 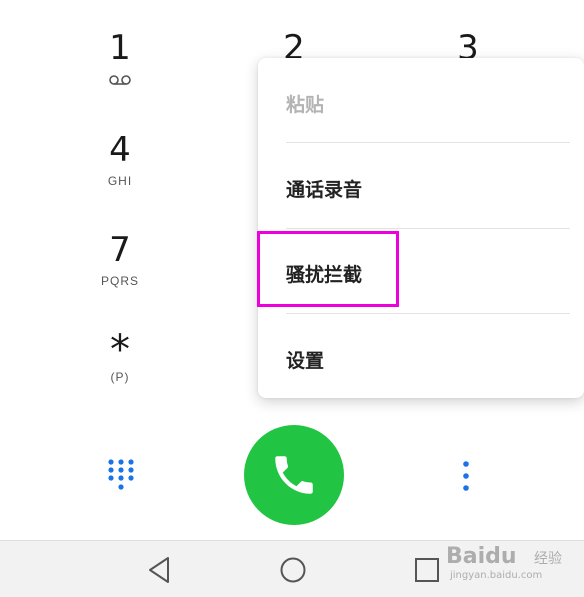 I want to click on back-triangle-icon, so click(x=160, y=570).